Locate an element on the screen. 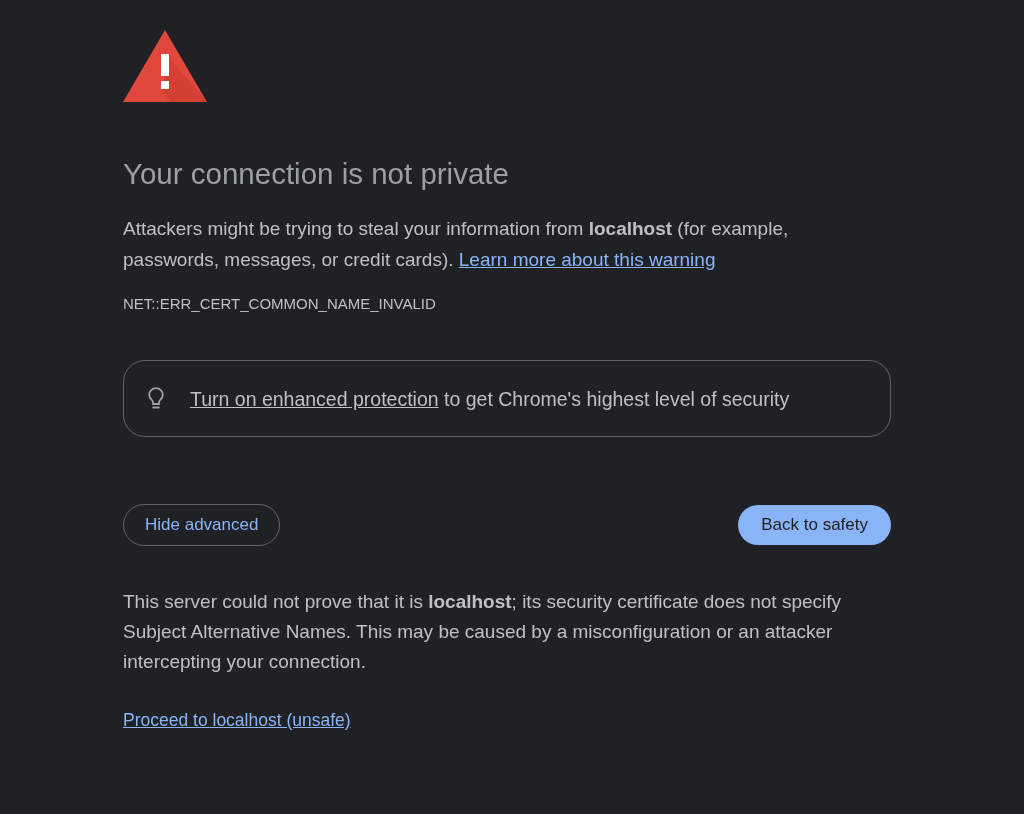 Image resolution: width=1024 pixels, height=814 pixels. enhanced-protection-link: Turn on enhanced protection is located at coordinates (314, 398).